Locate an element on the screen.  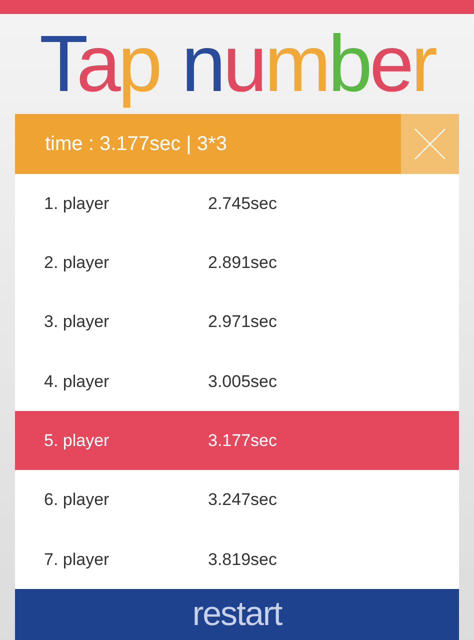
close-icon is located at coordinates (430, 144).